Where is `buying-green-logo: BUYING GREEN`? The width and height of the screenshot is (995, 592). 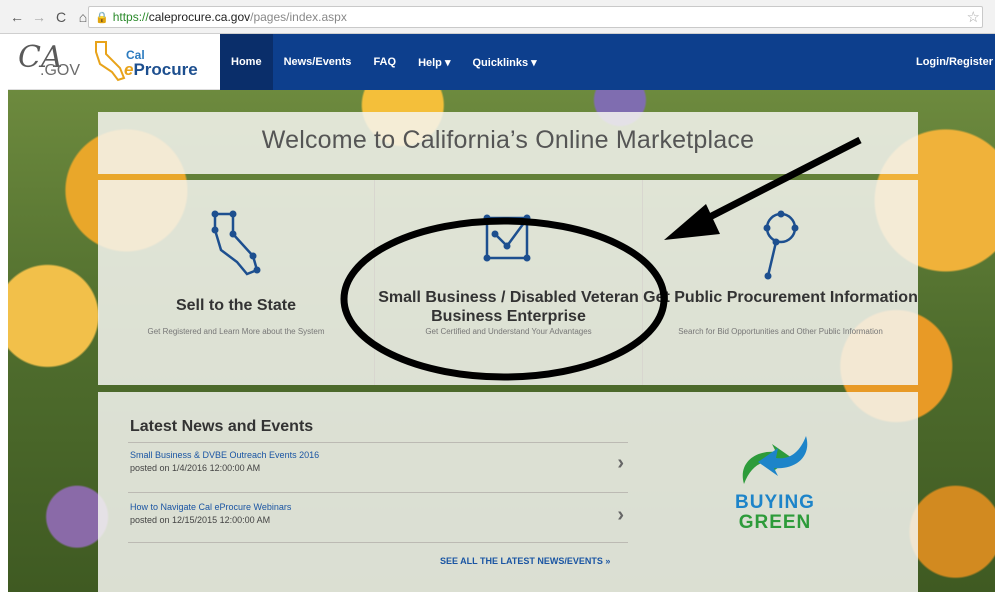 buying-green-logo: BUYING GREEN is located at coordinates (775, 488).